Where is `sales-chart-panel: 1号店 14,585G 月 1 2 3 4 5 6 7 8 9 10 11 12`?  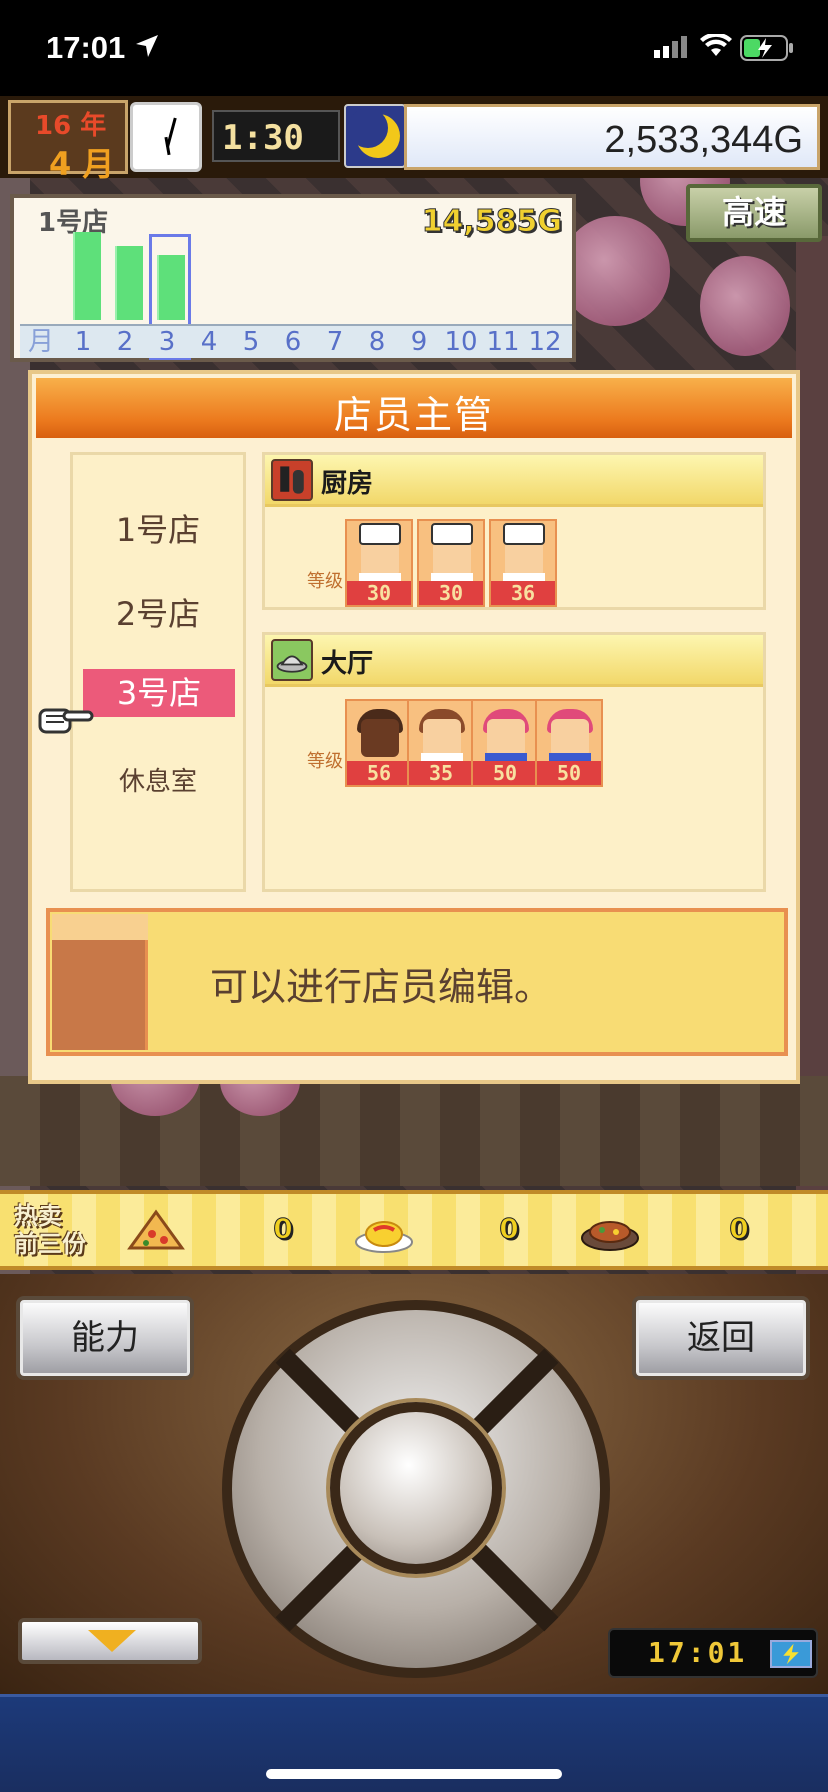 sales-chart-panel: 1号店 14,585G 月 1 2 3 4 5 6 7 8 9 10 11 12 is located at coordinates (293, 278).